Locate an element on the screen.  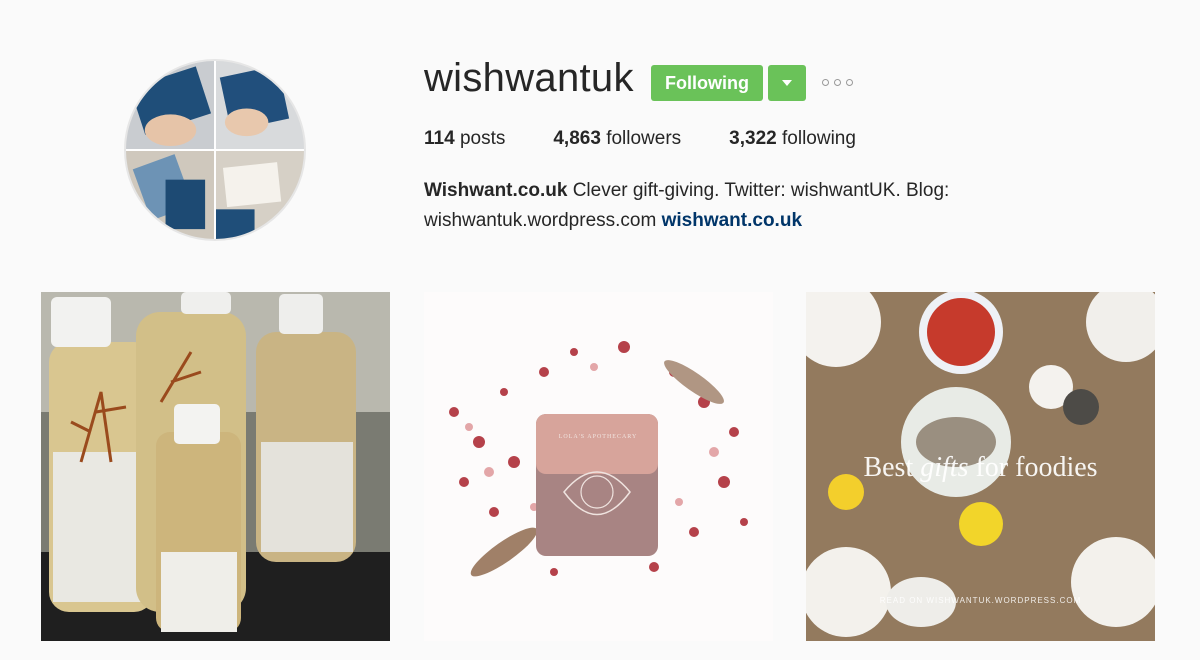
caption-word-italic: gifts is located at coordinates (944, 467).